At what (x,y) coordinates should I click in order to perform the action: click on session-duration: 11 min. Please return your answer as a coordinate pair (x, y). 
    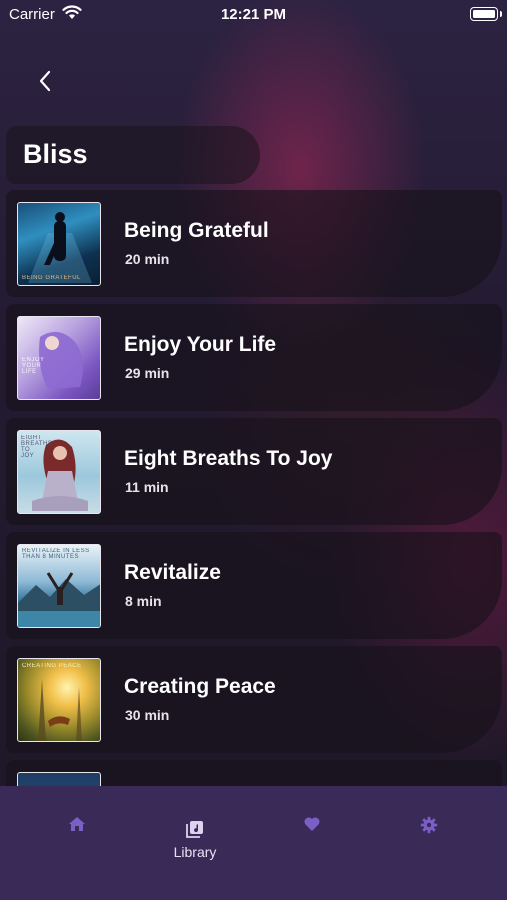
    Looking at the image, I should click on (147, 487).